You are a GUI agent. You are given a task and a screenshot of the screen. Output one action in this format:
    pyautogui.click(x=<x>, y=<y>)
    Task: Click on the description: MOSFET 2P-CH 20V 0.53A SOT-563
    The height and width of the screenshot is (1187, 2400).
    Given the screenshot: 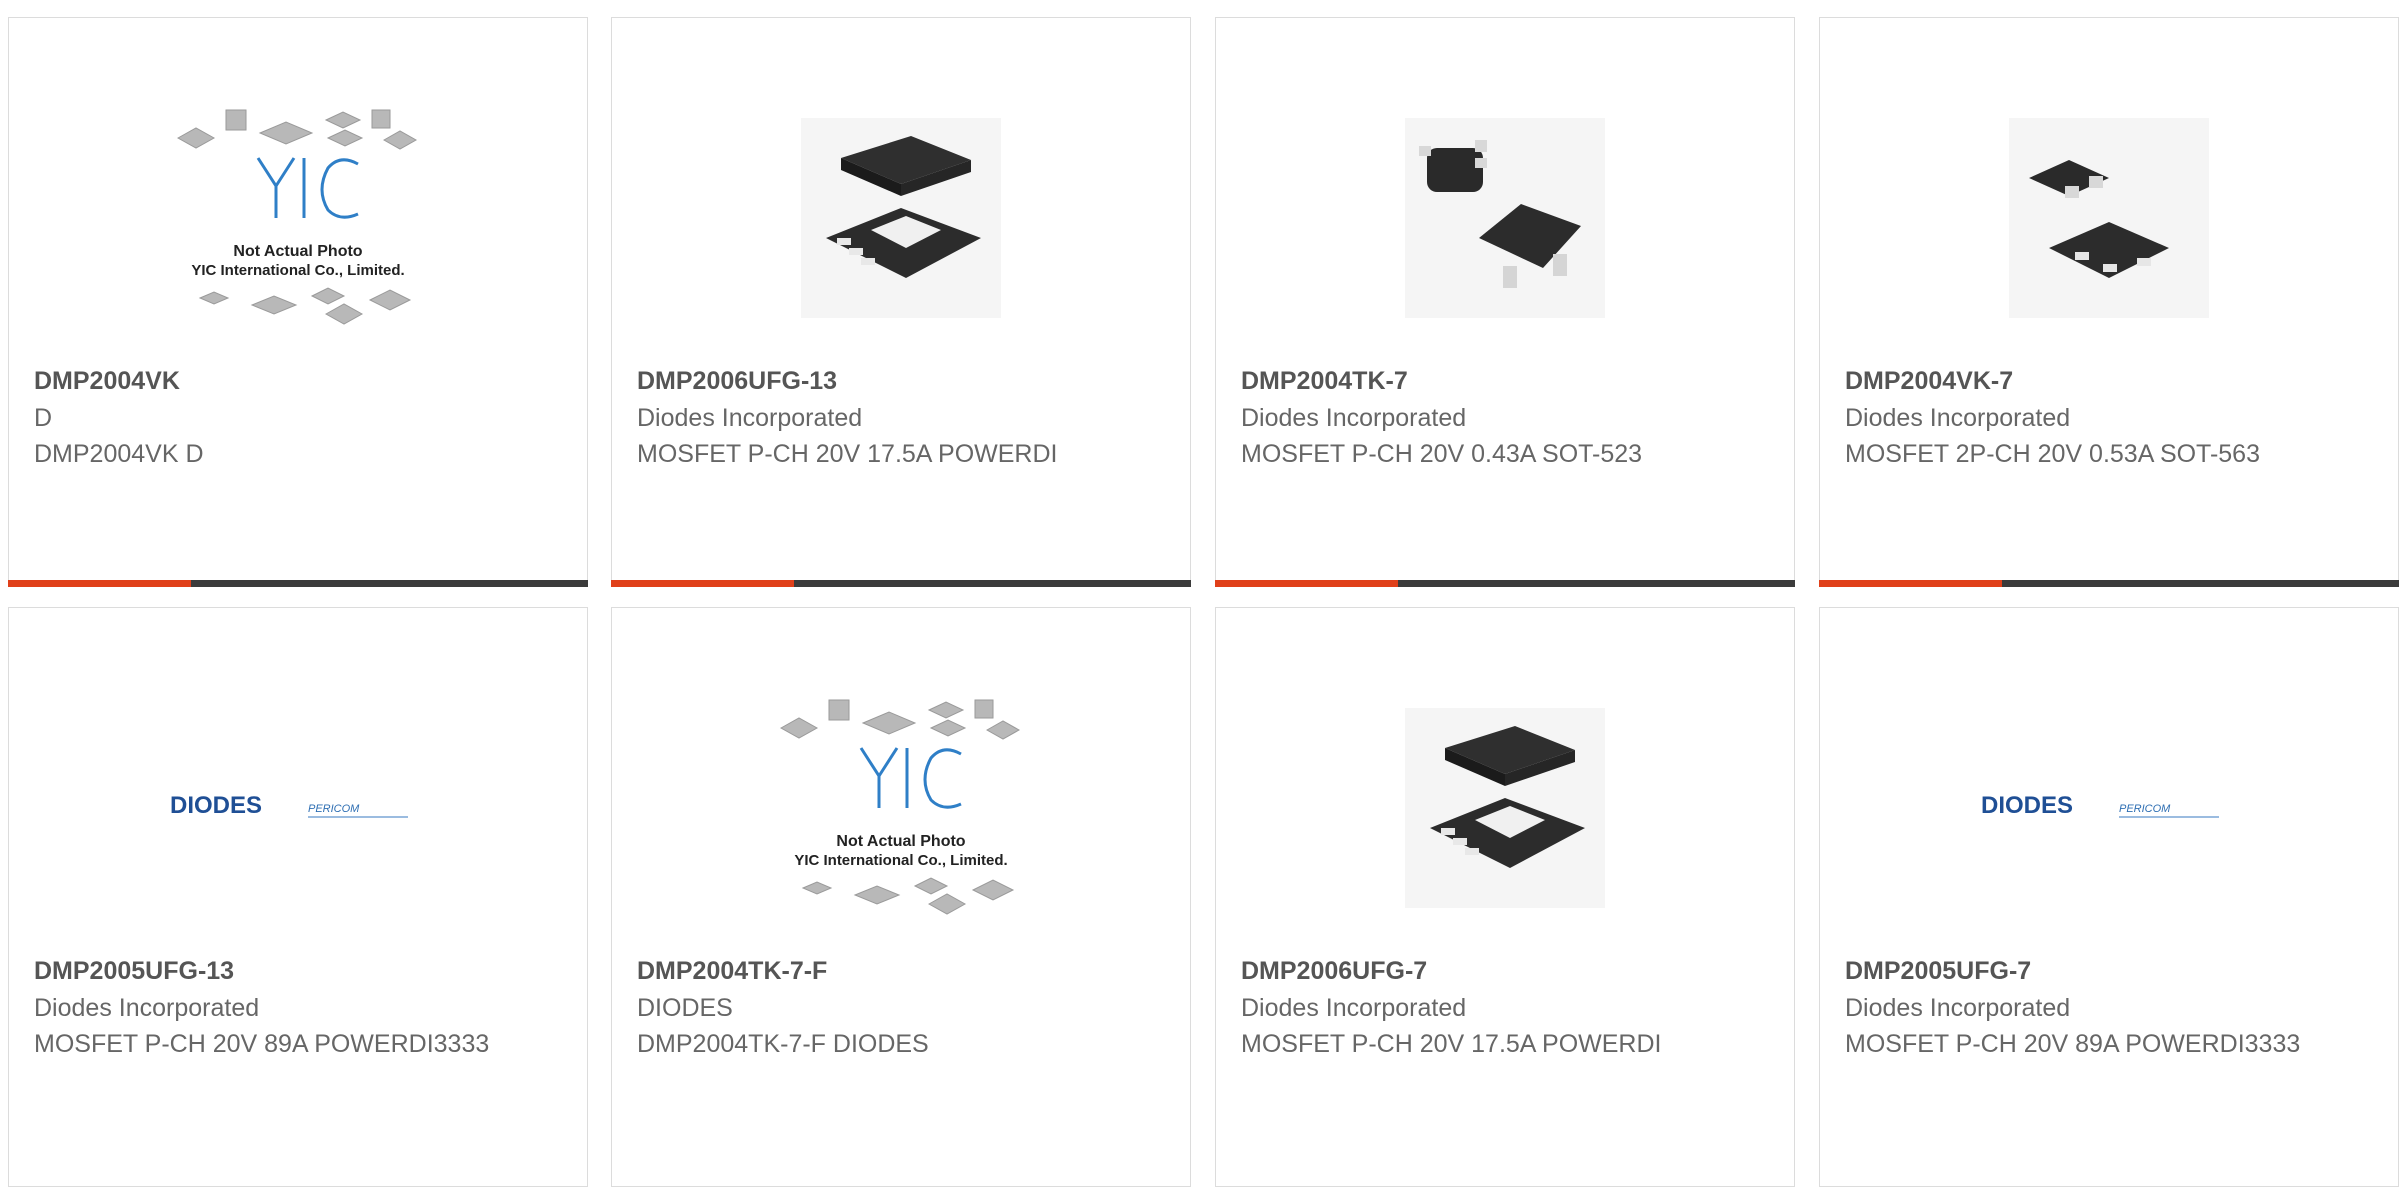 What is the action you would take?
    pyautogui.click(x=2052, y=454)
    